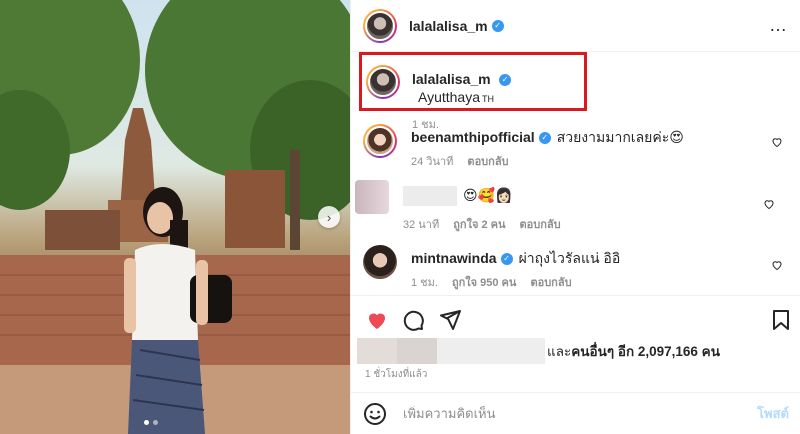 The width and height of the screenshot is (800, 434). Describe the element at coordinates (377, 320) in the screenshot. I see `like-heart-icon` at that location.